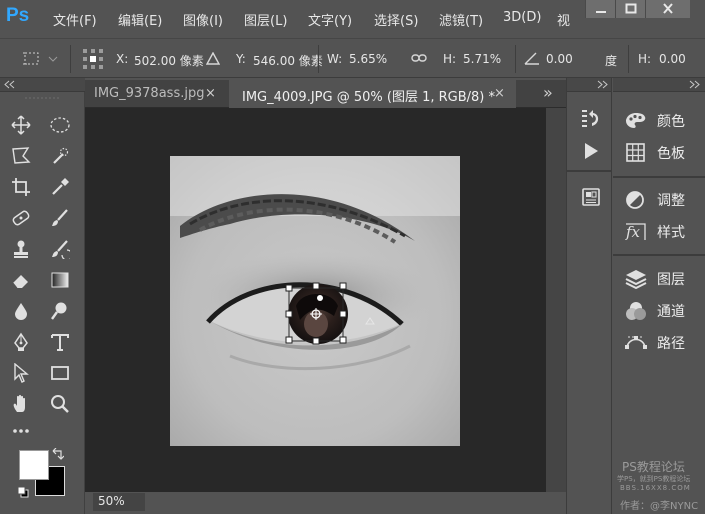  I want to click on pen-icon, so click(21, 341).